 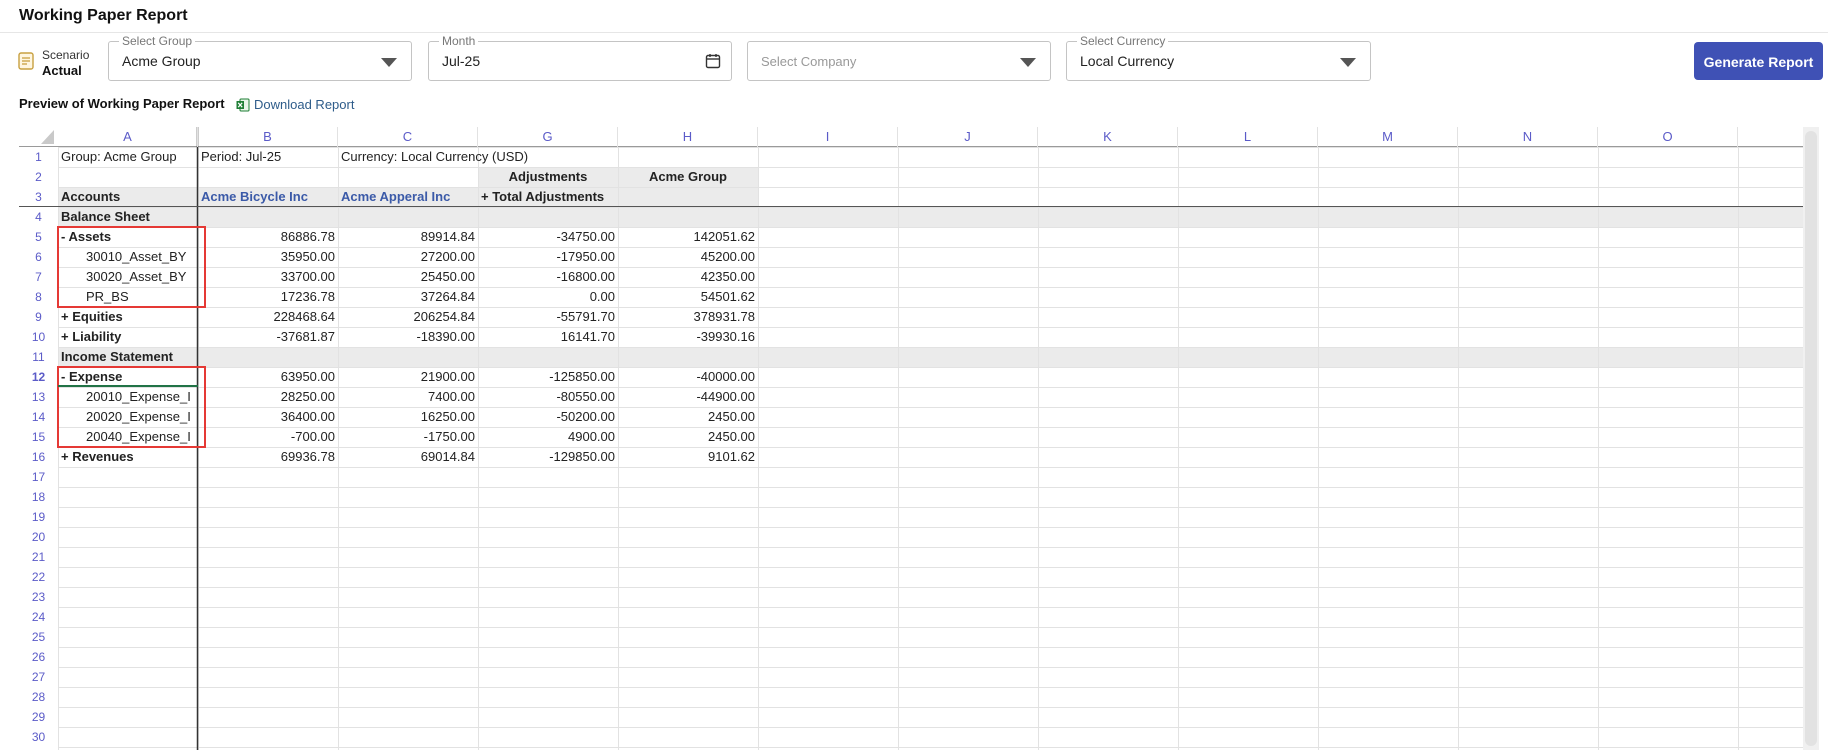 What do you see at coordinates (38, 557) in the screenshot?
I see `row-header: 21` at bounding box center [38, 557].